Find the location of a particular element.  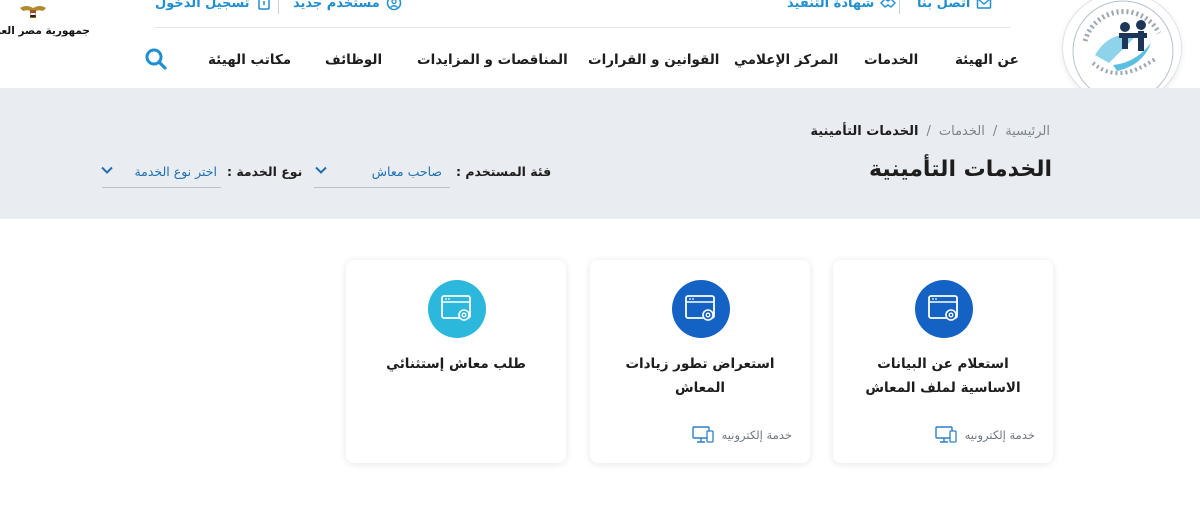

login-label: تسجيل الدخول is located at coordinates (202, 5).